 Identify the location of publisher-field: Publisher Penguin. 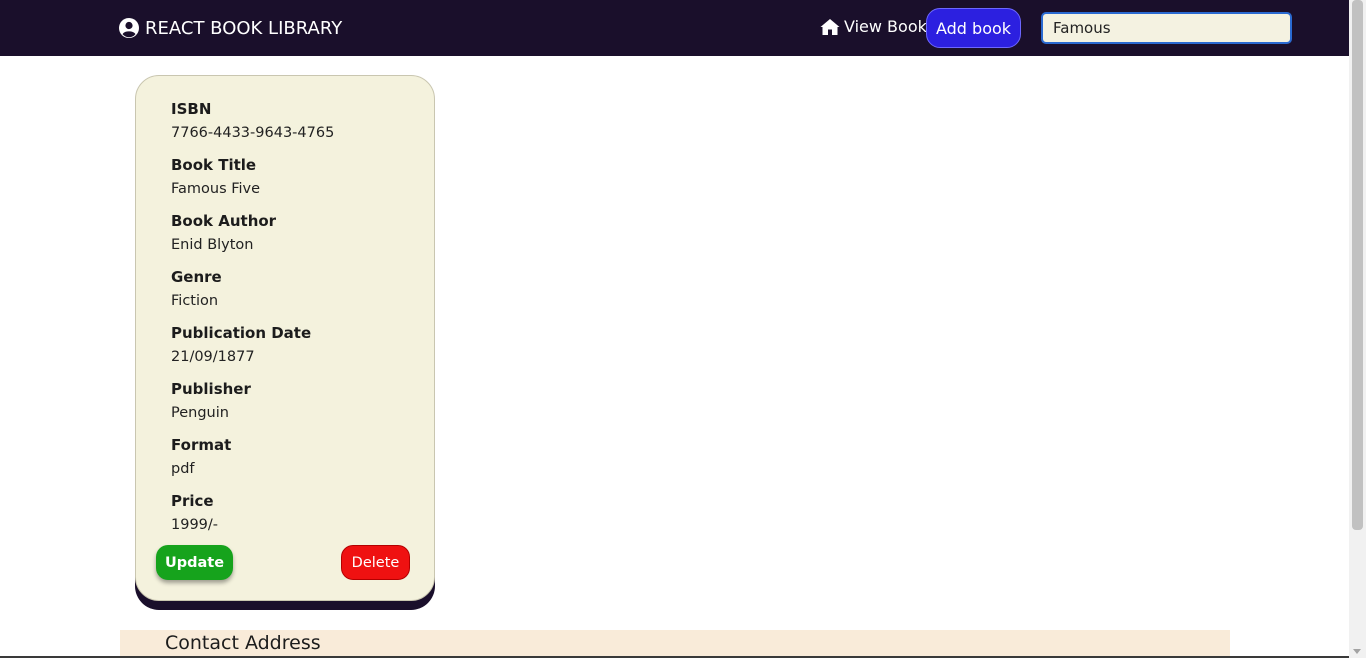
(211, 401).